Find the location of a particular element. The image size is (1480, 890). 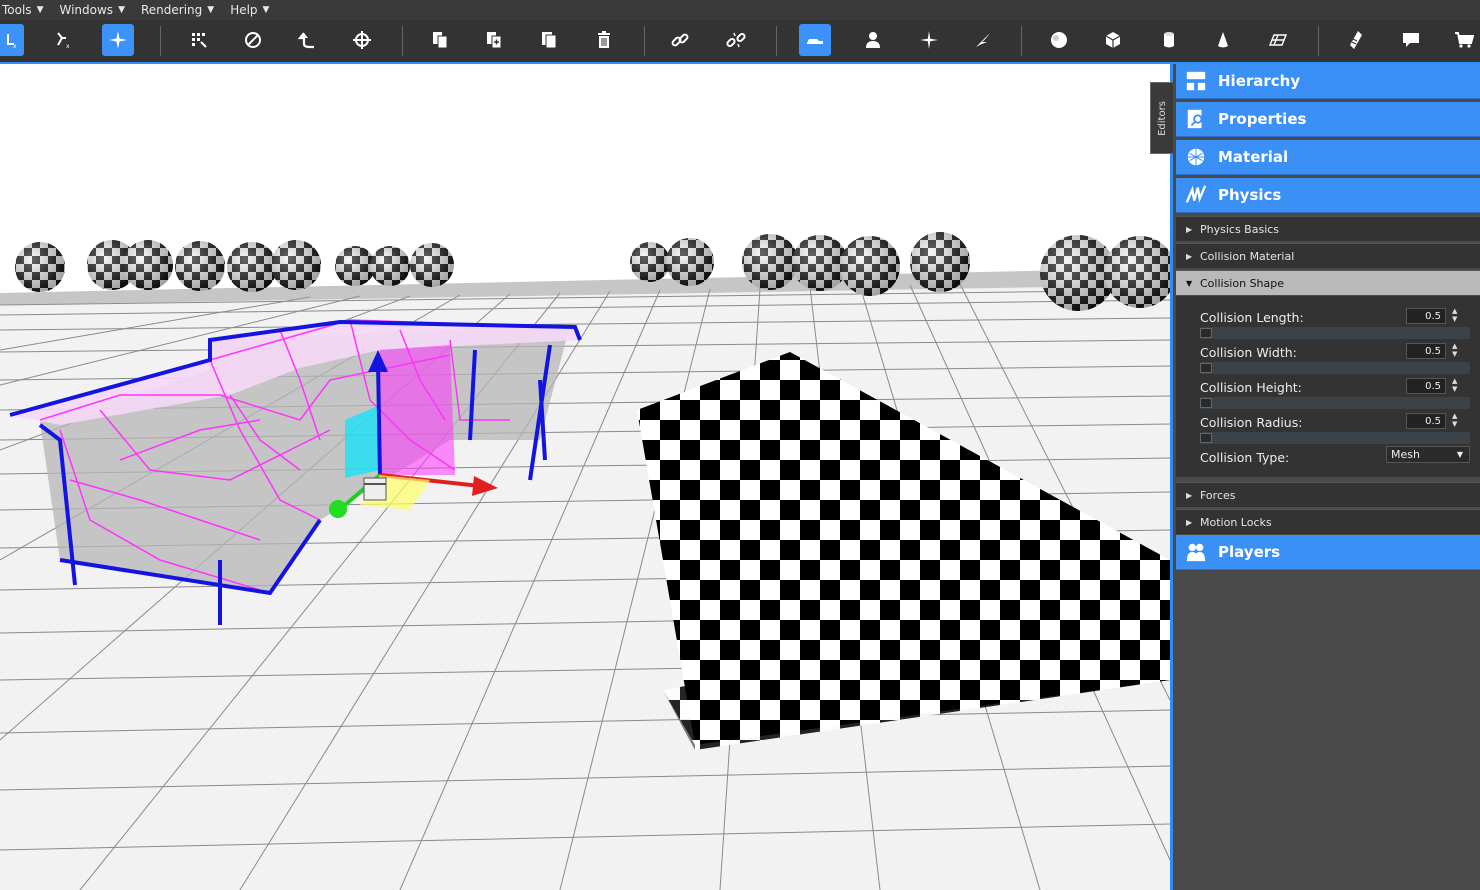

collision-type-row: Collision Type: Mesh ▼ is located at coordinates (1335, 457).